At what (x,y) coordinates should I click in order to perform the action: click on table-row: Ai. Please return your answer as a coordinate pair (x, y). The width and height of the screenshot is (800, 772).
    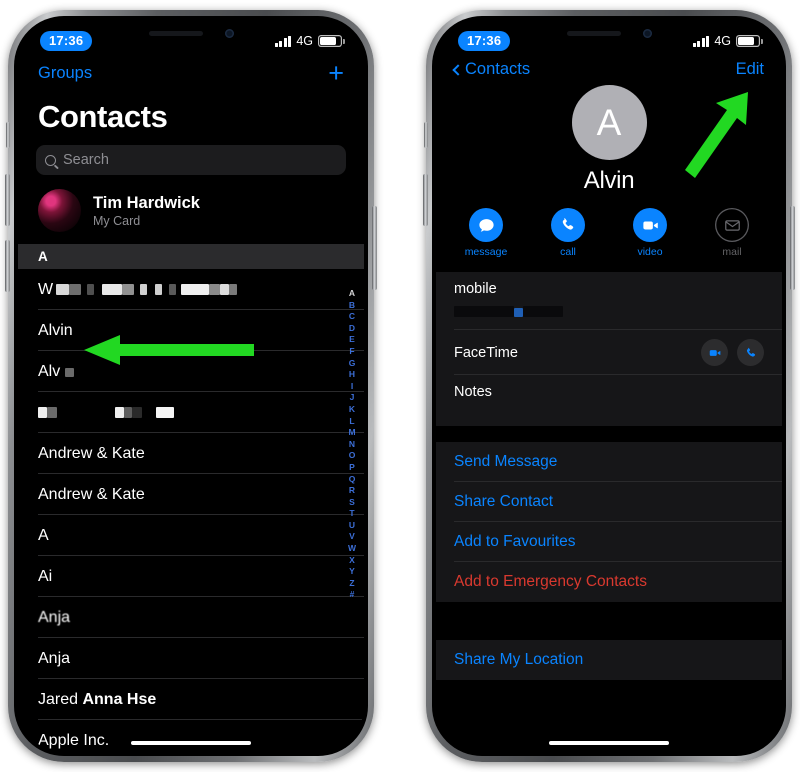
    Looking at the image, I should click on (191, 576).